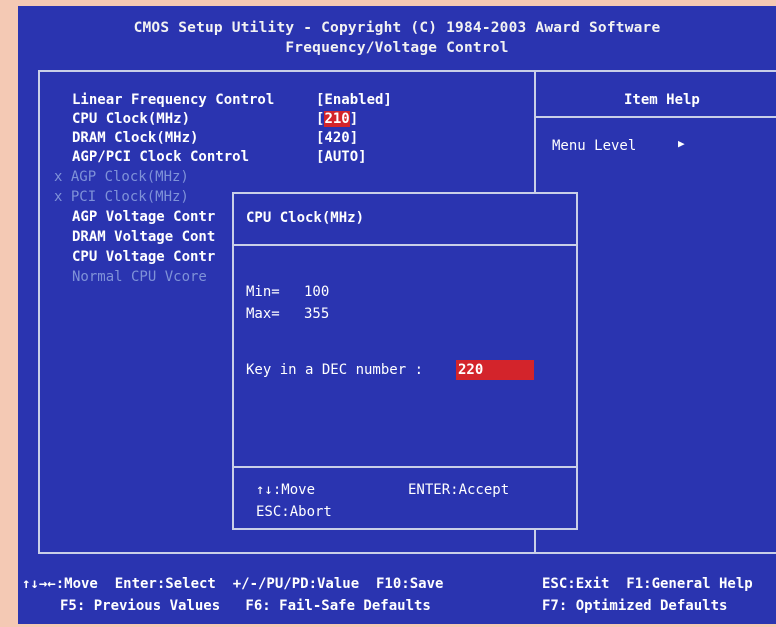  Describe the element at coordinates (681, 143) in the screenshot. I see `menu-level-arrow-icon: ▶` at that location.